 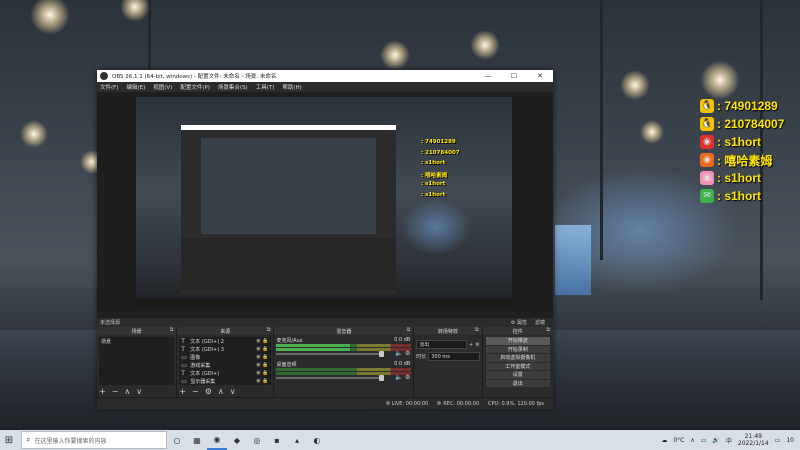 What do you see at coordinates (753, 436) in the screenshot?
I see `clock-time: 21:49` at bounding box center [753, 436].